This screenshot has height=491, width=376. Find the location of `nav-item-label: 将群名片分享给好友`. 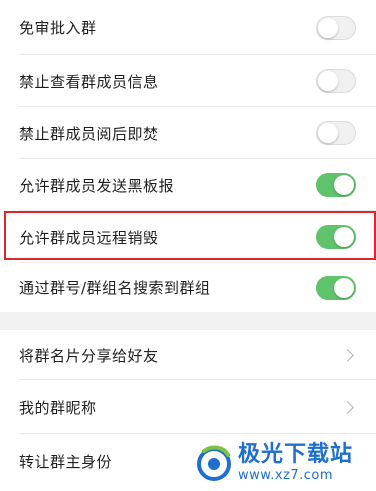

nav-item-label: 将群名片分享给好友 is located at coordinates (89, 355).